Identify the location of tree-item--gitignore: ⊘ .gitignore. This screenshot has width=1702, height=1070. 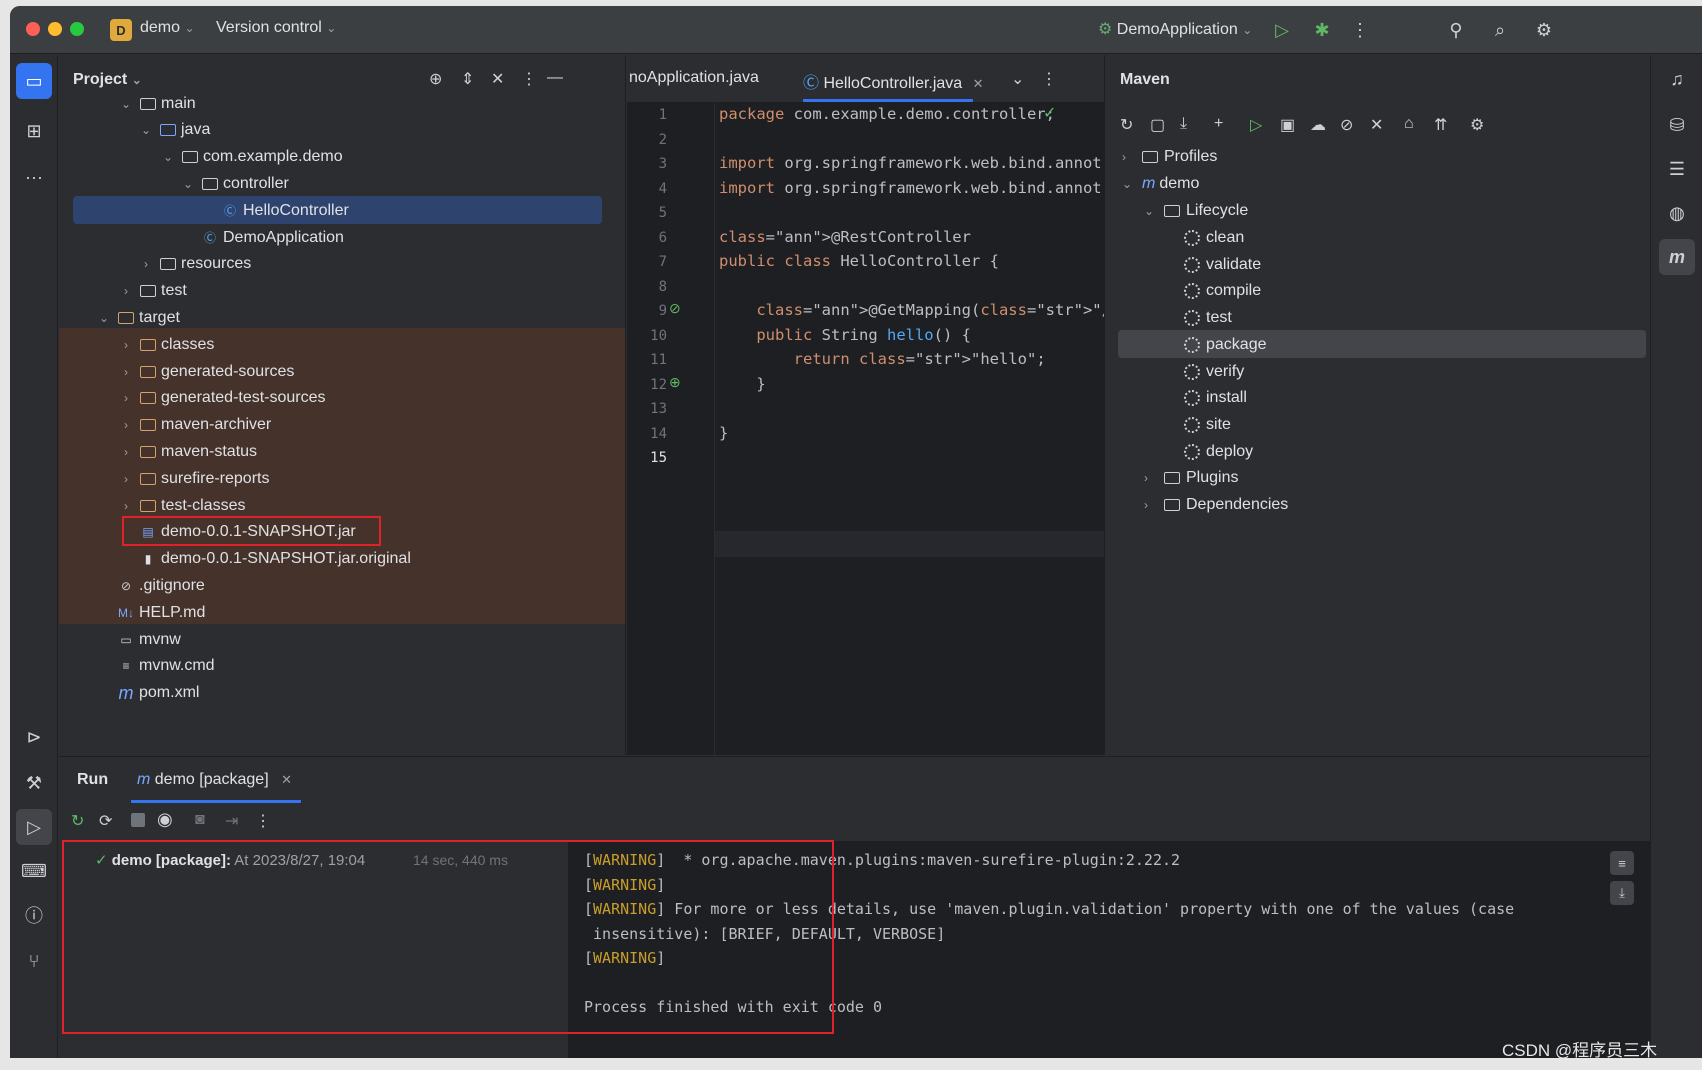
(342, 585).